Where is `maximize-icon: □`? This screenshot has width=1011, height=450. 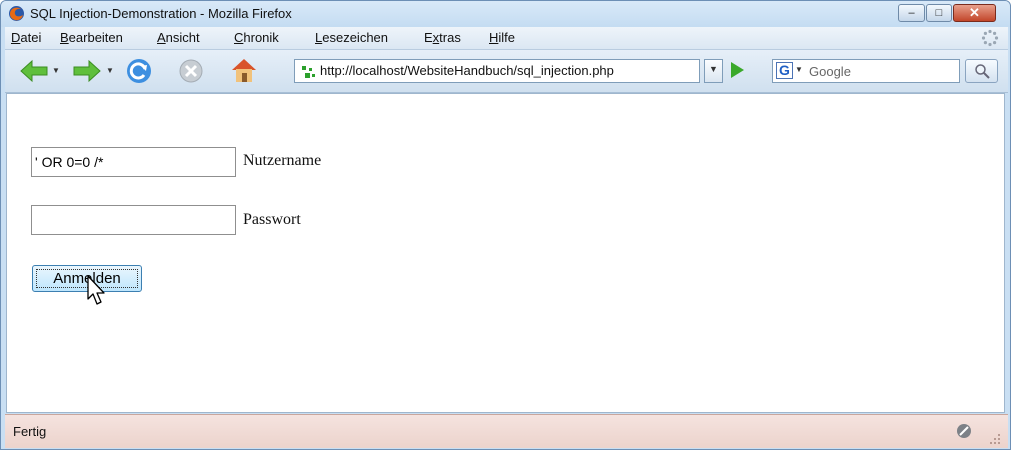 maximize-icon: □ is located at coordinates (939, 13).